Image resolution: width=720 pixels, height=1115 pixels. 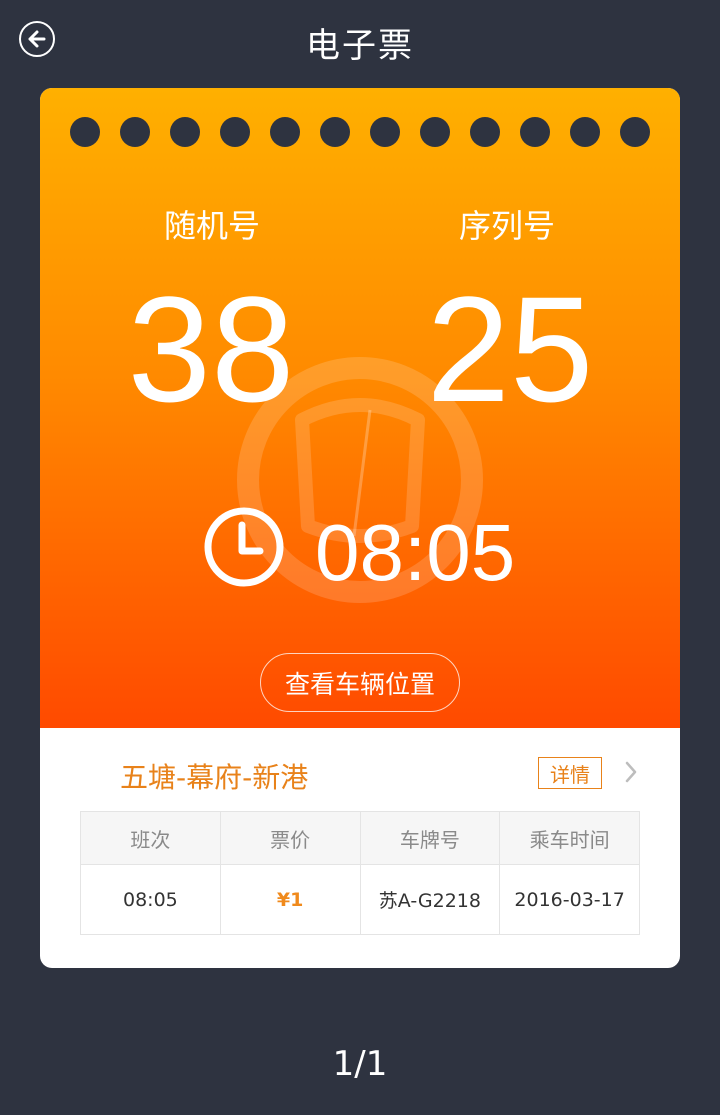 What do you see at coordinates (431, 838) in the screenshot?
I see `header-plate: 车牌号` at bounding box center [431, 838].